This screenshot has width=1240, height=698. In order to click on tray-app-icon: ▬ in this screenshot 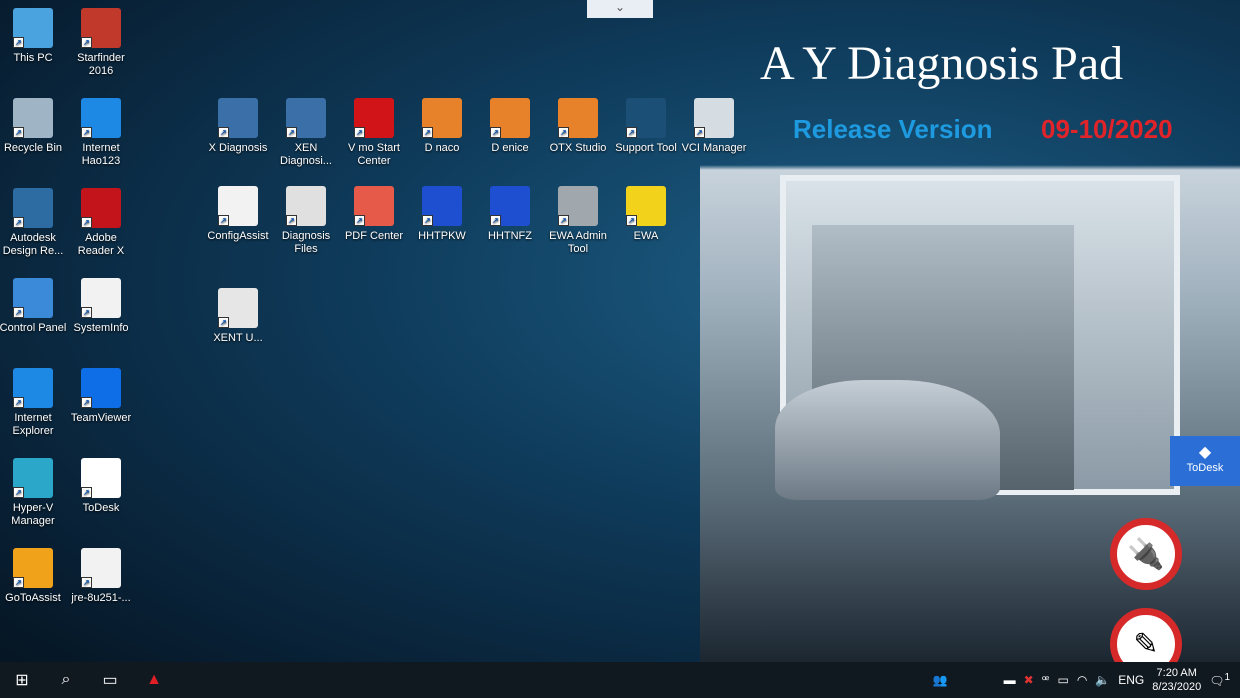, I will do `click(1010, 680)`.